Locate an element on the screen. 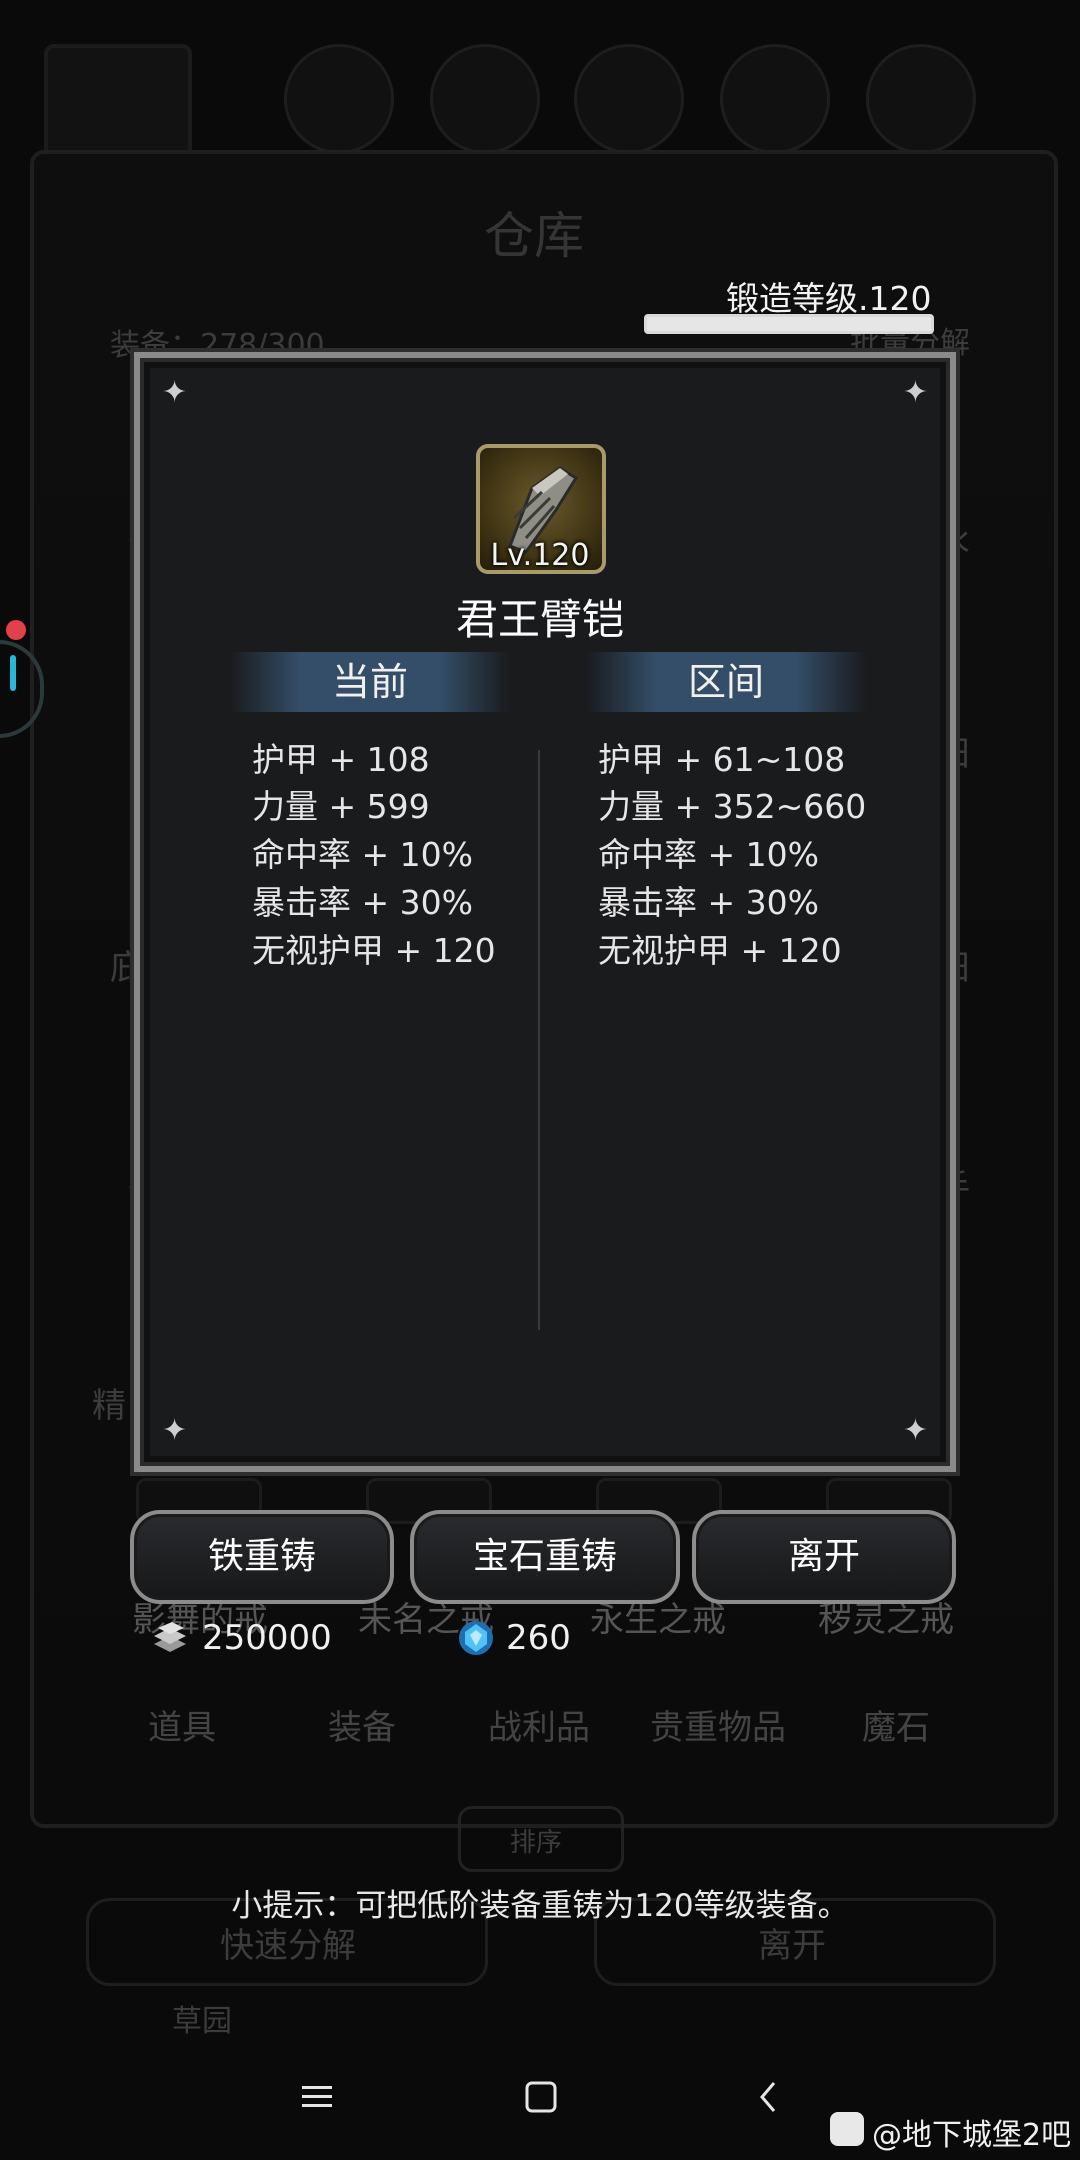  back-icon is located at coordinates (769, 2099).